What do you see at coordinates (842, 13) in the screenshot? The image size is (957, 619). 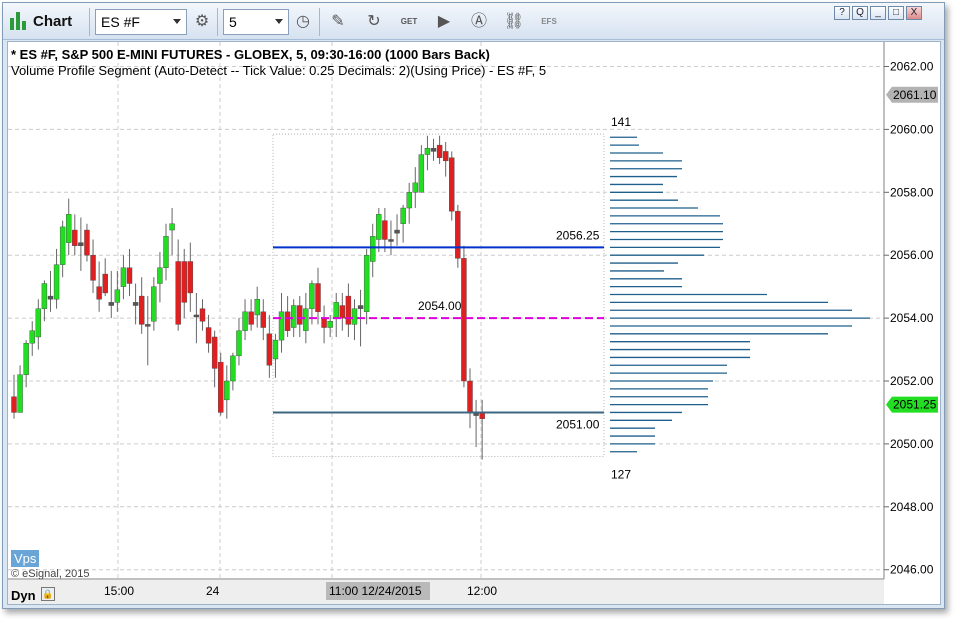 I see `help-button: ?` at bounding box center [842, 13].